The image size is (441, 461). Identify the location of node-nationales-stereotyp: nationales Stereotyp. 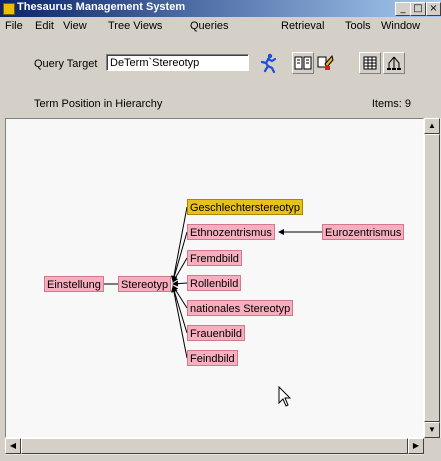
(240, 308).